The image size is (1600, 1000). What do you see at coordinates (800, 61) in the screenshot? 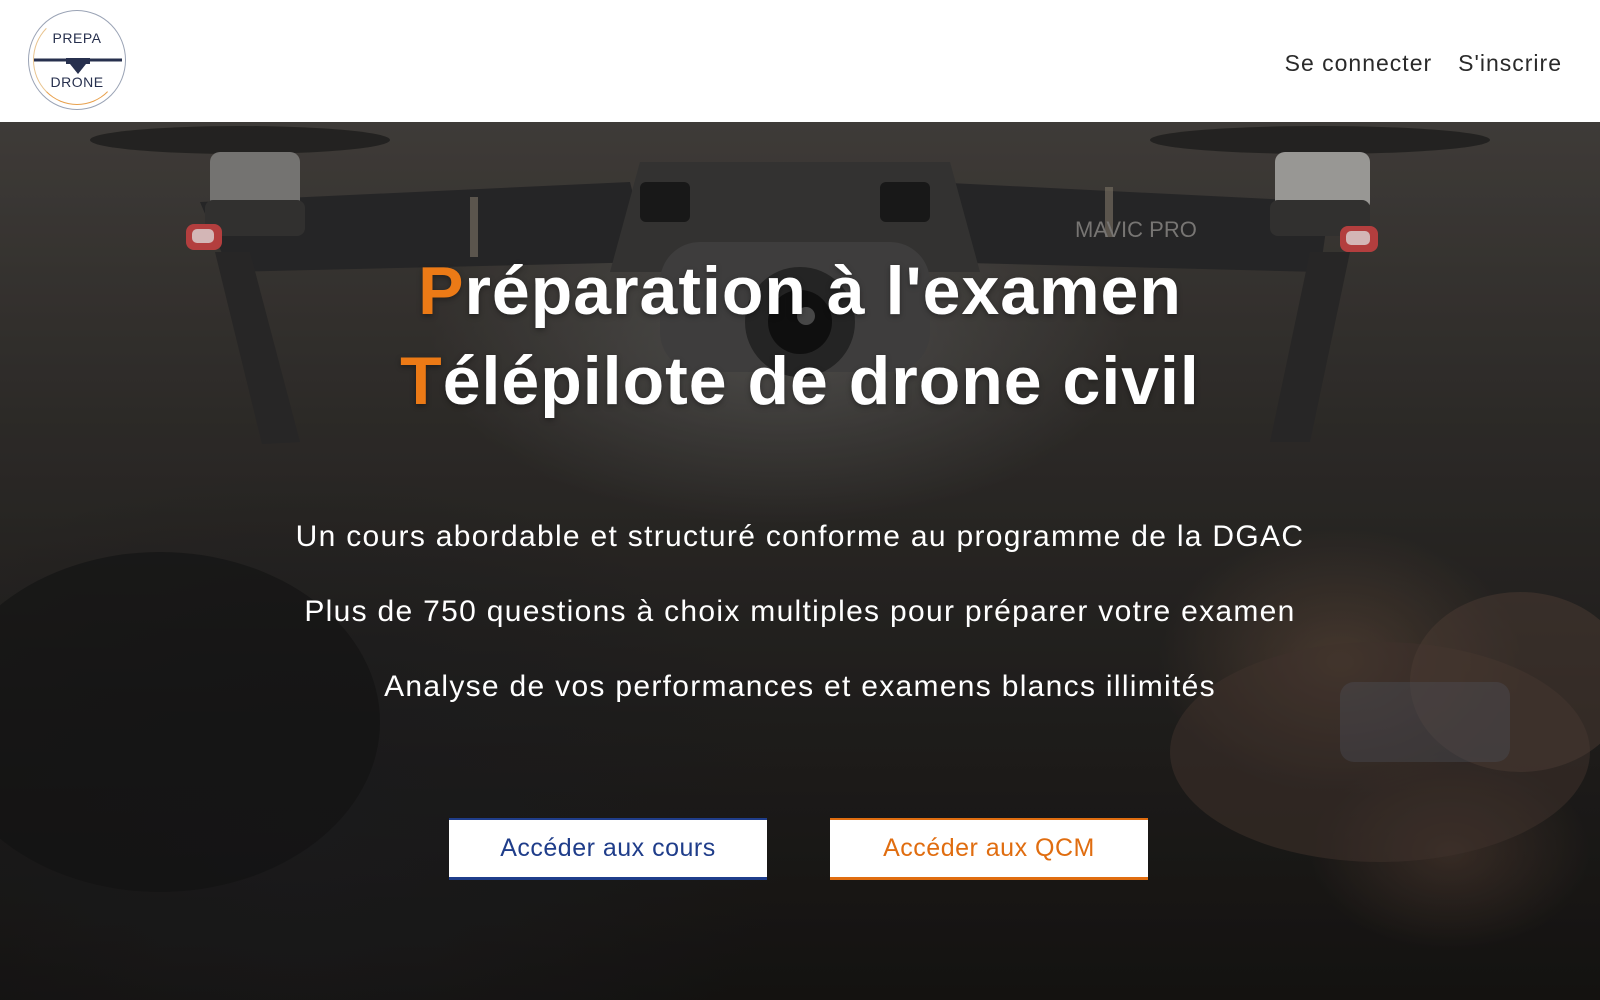
I see `site-header: PREPA DRONE Se connecter S'inscrire` at bounding box center [800, 61].